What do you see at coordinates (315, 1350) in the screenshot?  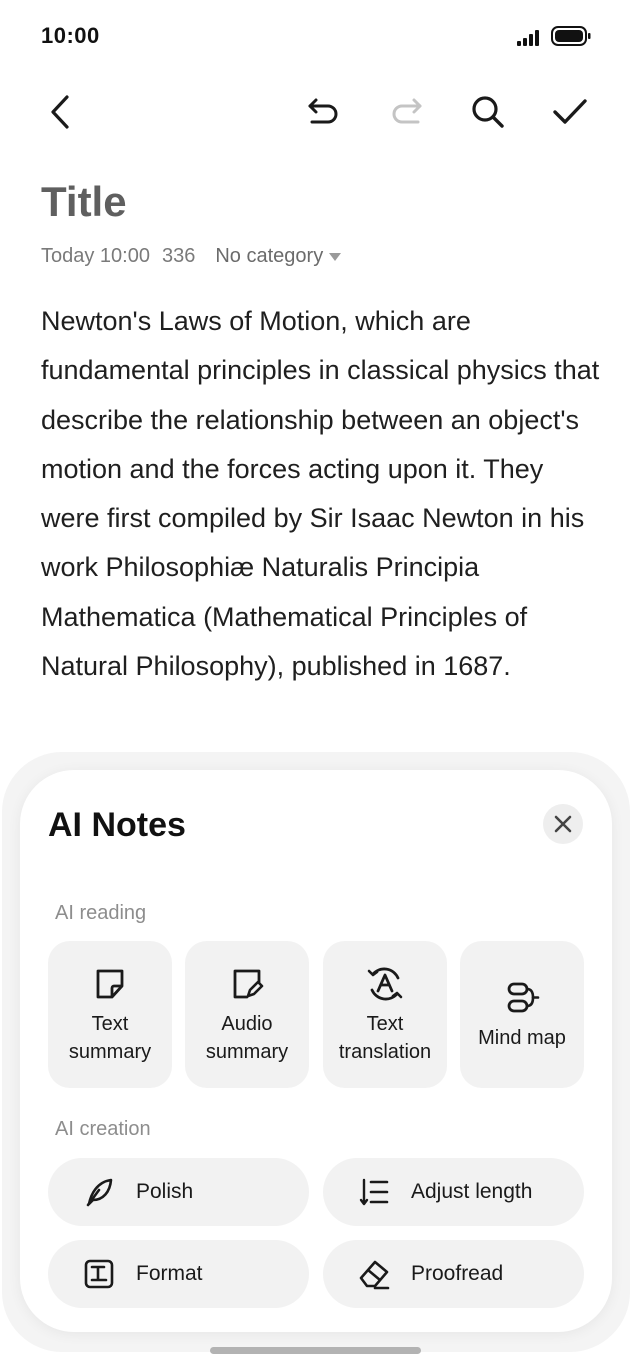 I see `home-indicator` at bounding box center [315, 1350].